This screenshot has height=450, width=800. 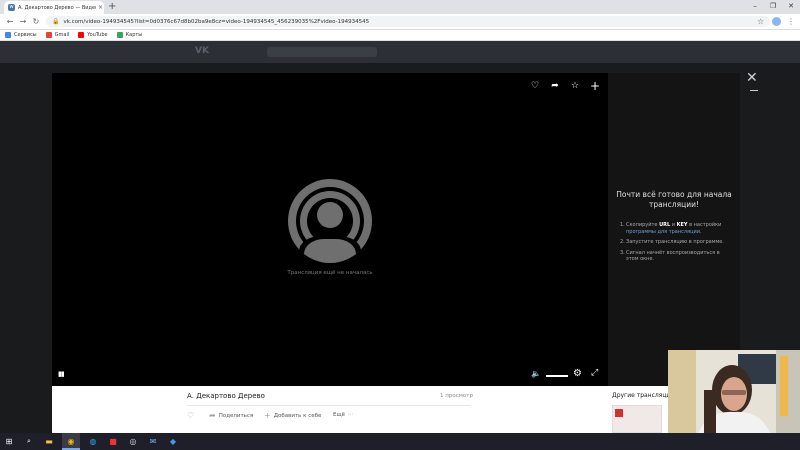 I want to click on video-info-bar, so click(x=330, y=409).